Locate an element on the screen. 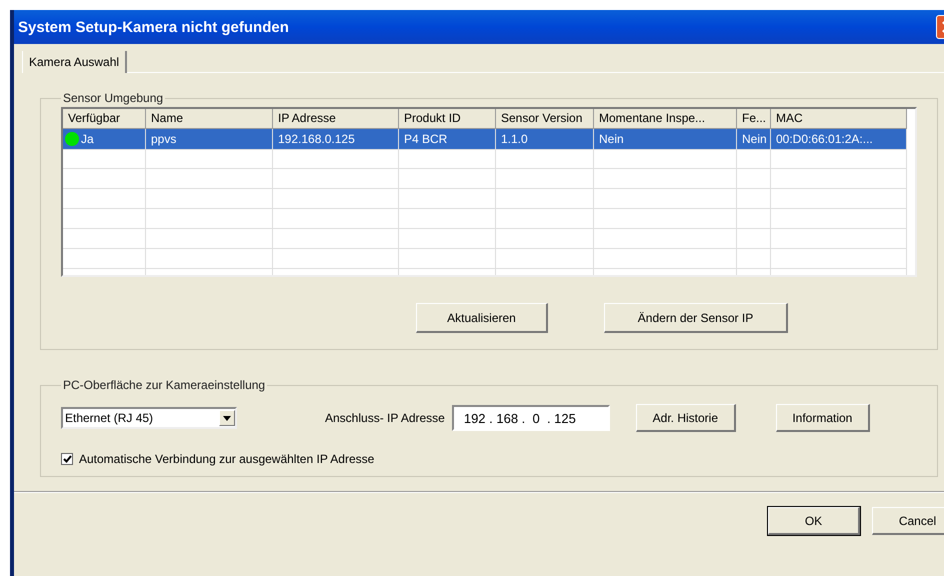 This screenshot has width=944, height=576. column-header: Name is located at coordinates (209, 119).